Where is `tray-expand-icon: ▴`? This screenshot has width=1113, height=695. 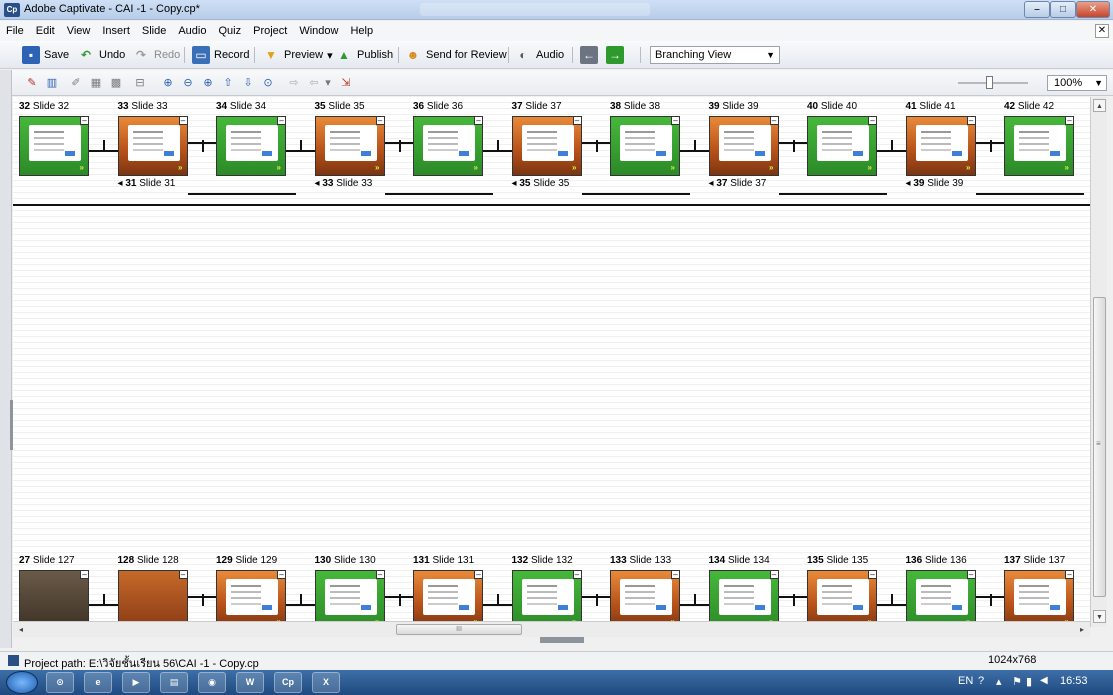
tray-expand-icon: ▴ is located at coordinates (999, 681).